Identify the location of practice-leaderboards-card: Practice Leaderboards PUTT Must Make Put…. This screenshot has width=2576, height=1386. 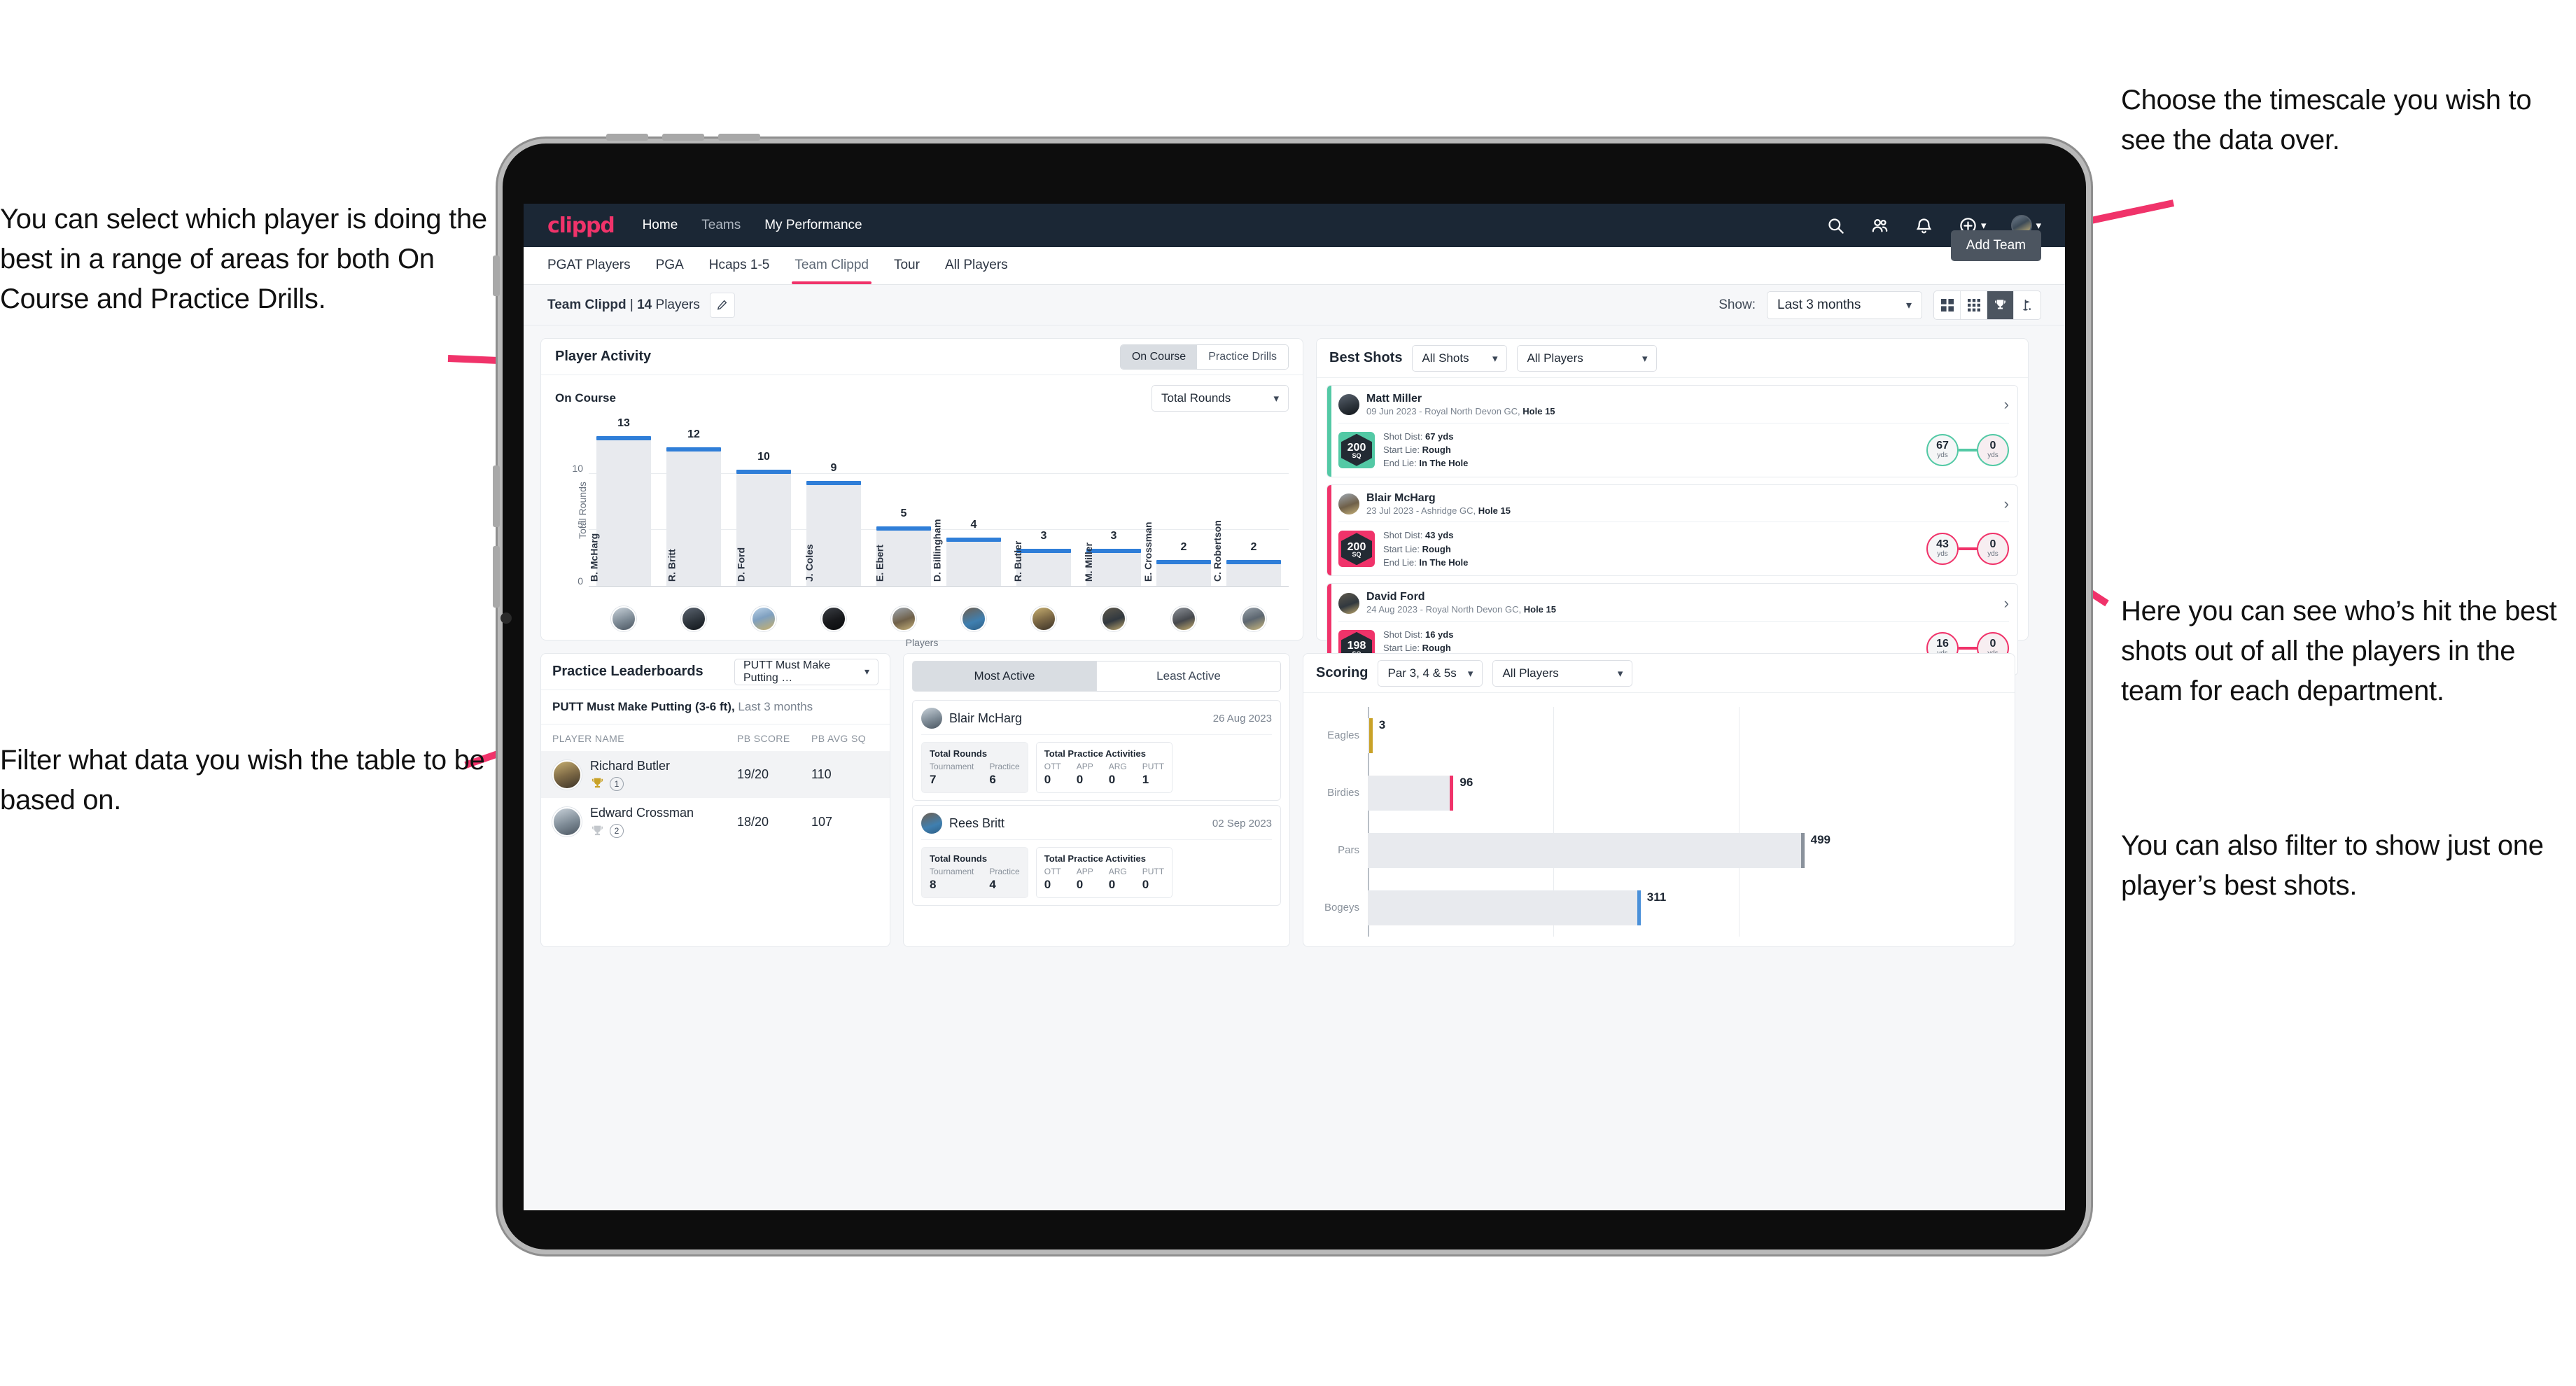
(715, 800).